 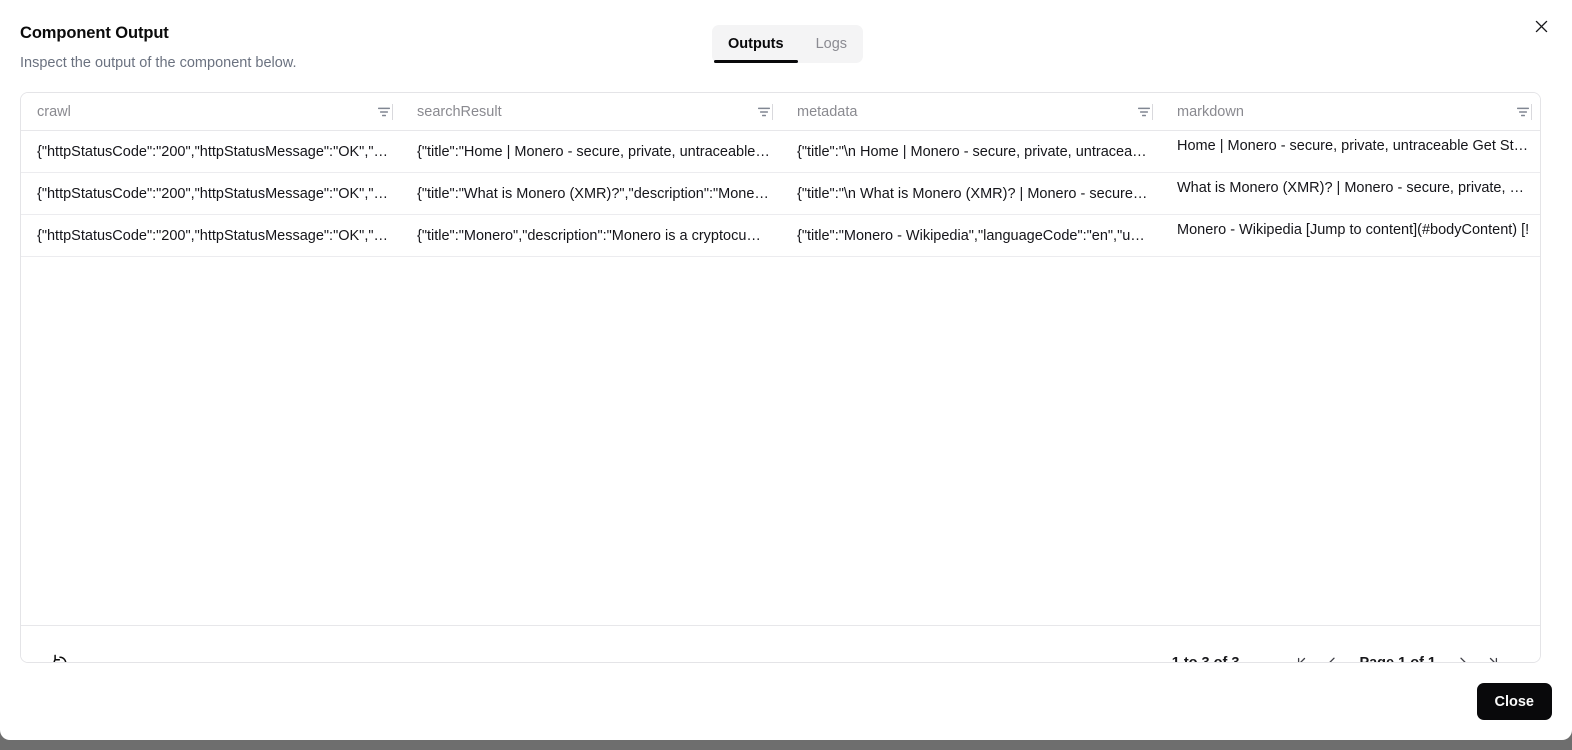 I want to click on first-page-icon, so click(x=1302, y=655).